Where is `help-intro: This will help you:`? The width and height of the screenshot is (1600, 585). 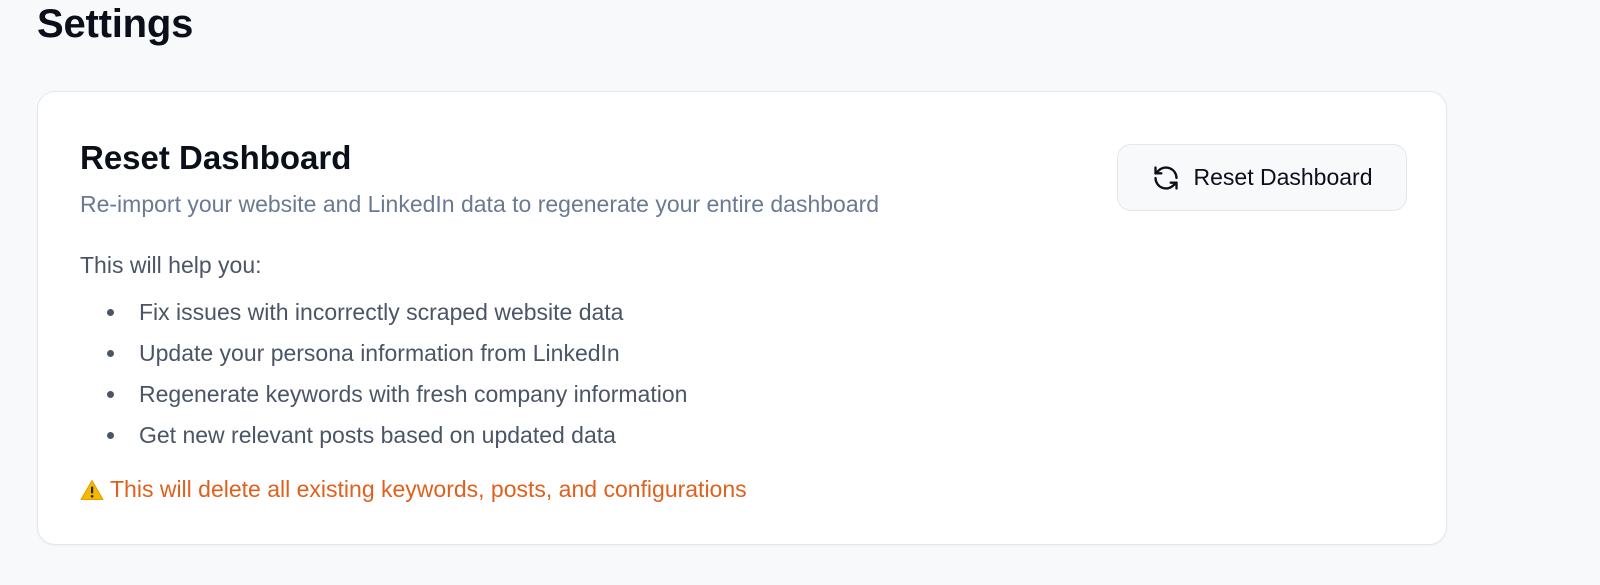 help-intro: This will help you: is located at coordinates (171, 265).